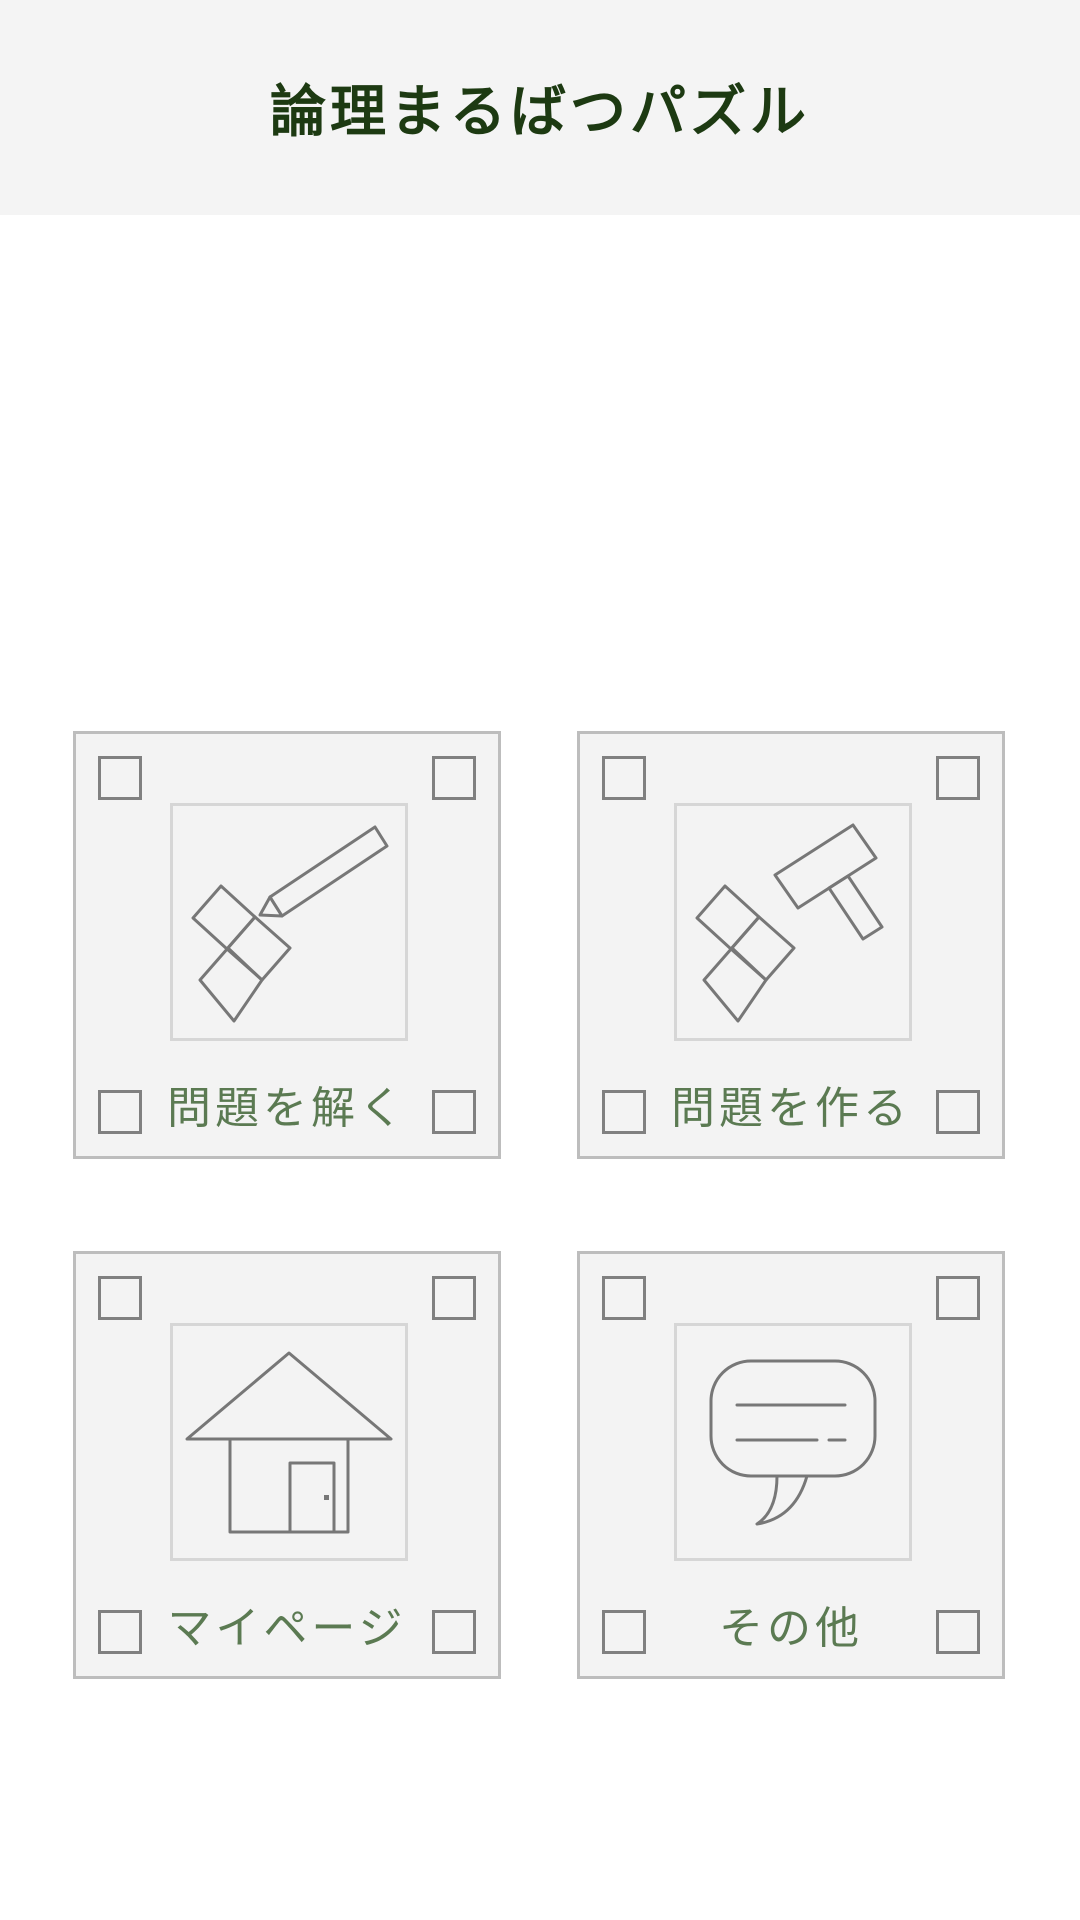 The width and height of the screenshot is (1080, 1920). I want to click on solve-puzzle-button: 問題を解く, so click(287, 945).